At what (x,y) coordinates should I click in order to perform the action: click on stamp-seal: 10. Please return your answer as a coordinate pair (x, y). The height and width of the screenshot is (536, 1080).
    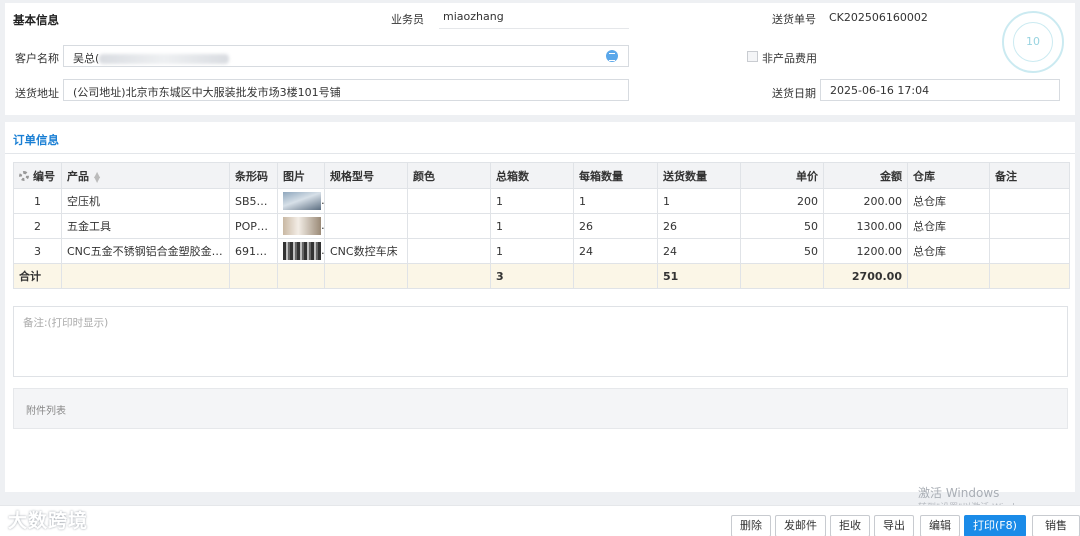
    Looking at the image, I should click on (1033, 42).